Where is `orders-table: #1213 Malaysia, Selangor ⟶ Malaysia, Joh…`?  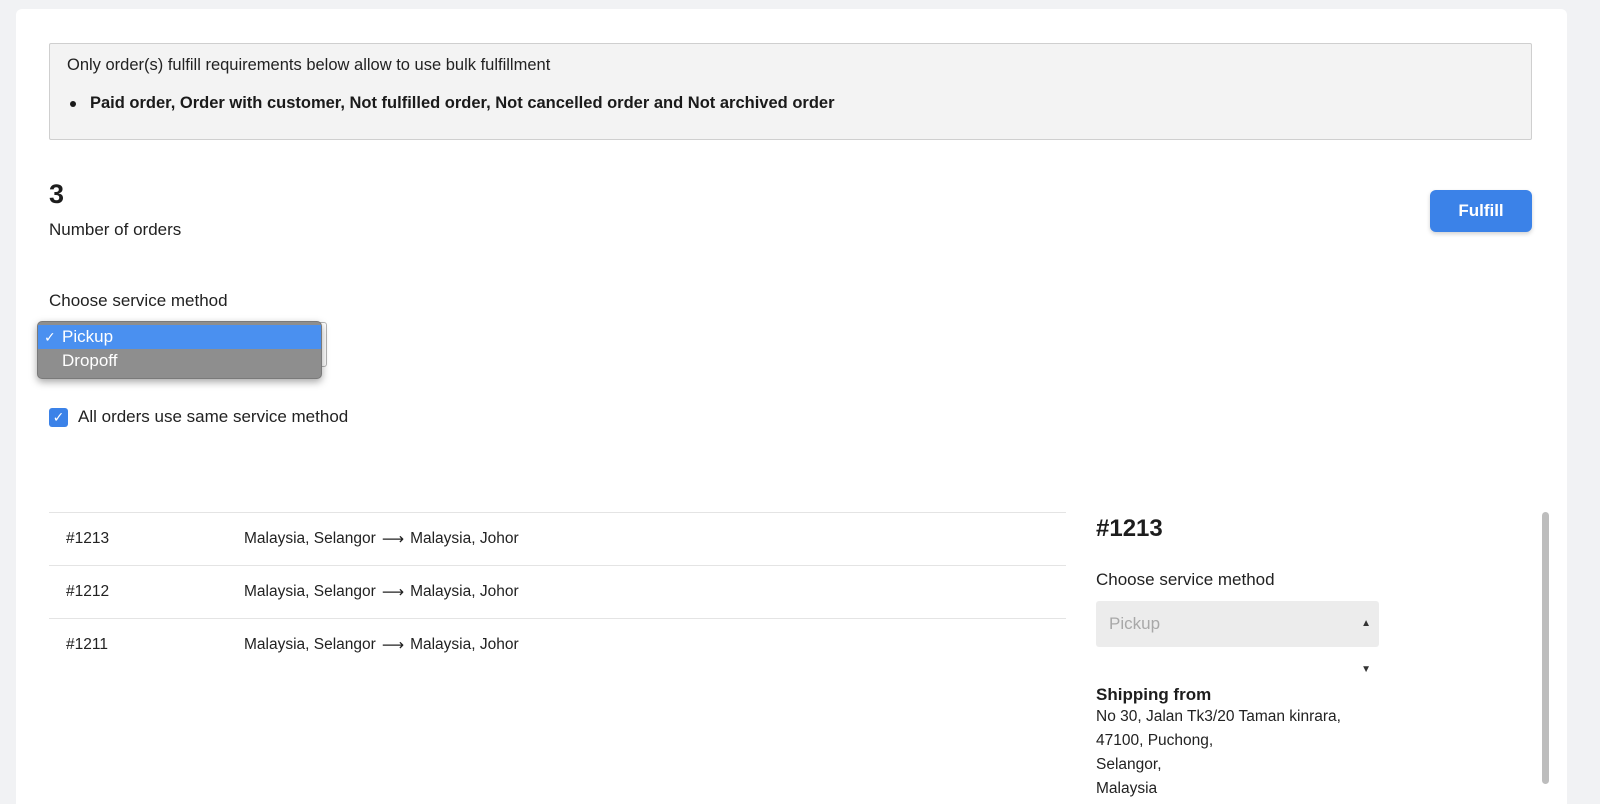
orders-table: #1213 Malaysia, Selangor ⟶ Malaysia, Joh… is located at coordinates (557, 591).